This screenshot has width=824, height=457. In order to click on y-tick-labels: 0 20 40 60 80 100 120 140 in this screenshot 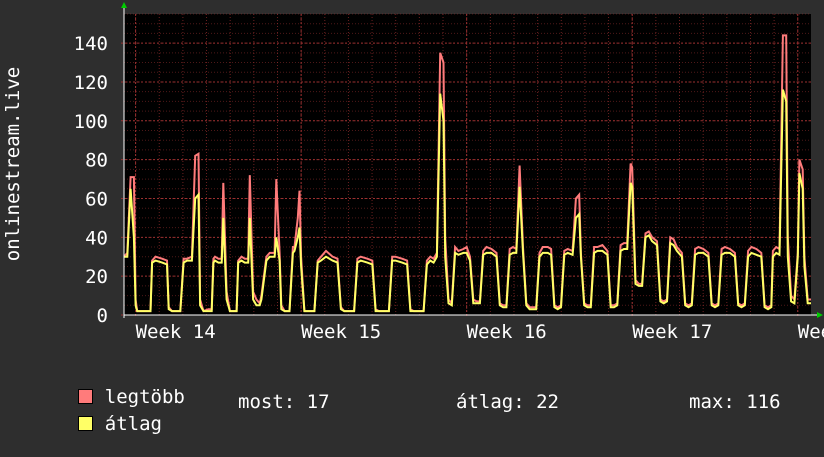, I will do `click(91, 180)`.